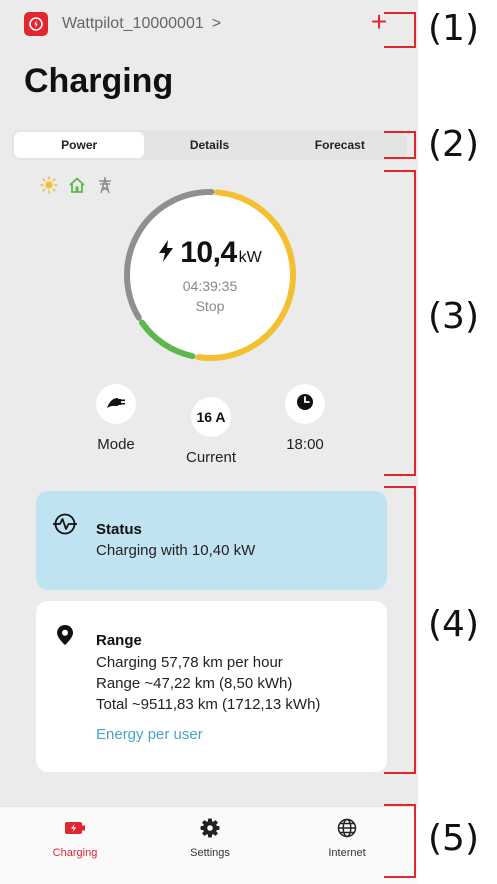 This screenshot has width=497, height=884. I want to click on charge-duration: 04:39:35, so click(210, 286).